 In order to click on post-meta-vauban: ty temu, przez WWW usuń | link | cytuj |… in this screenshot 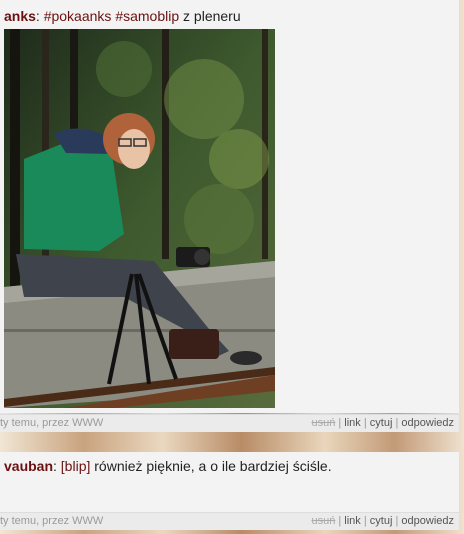, I will do `click(229, 521)`.